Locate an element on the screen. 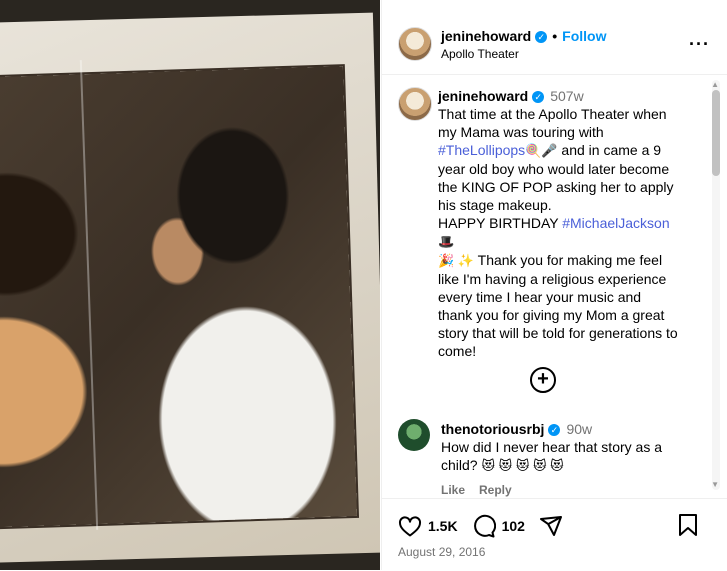 The image size is (727, 571). add-comments-icon: + is located at coordinates (543, 380).